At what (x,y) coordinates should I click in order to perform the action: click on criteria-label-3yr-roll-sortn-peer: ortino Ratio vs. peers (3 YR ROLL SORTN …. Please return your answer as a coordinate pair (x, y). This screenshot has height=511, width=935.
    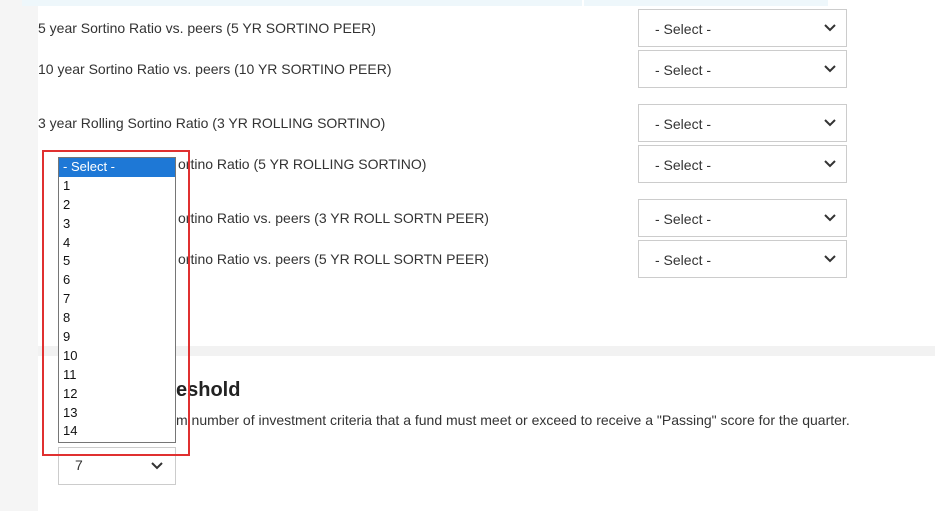
    Looking at the image, I should click on (333, 218).